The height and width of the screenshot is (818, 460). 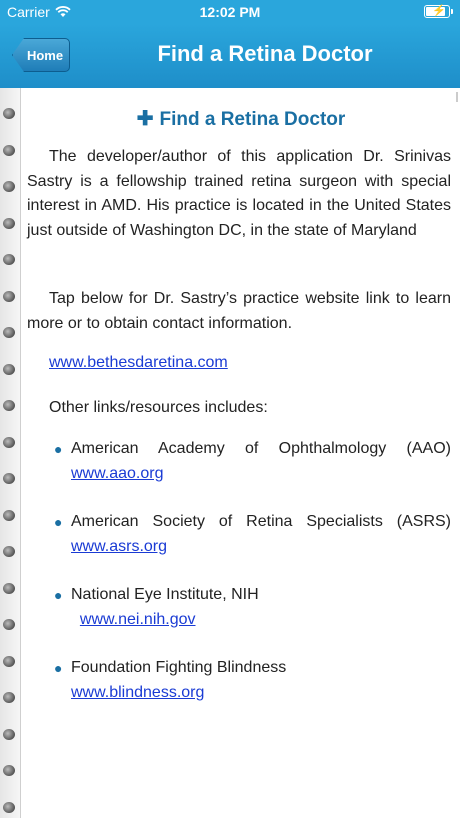 I want to click on battery-status: ⚡, so click(x=438, y=11).